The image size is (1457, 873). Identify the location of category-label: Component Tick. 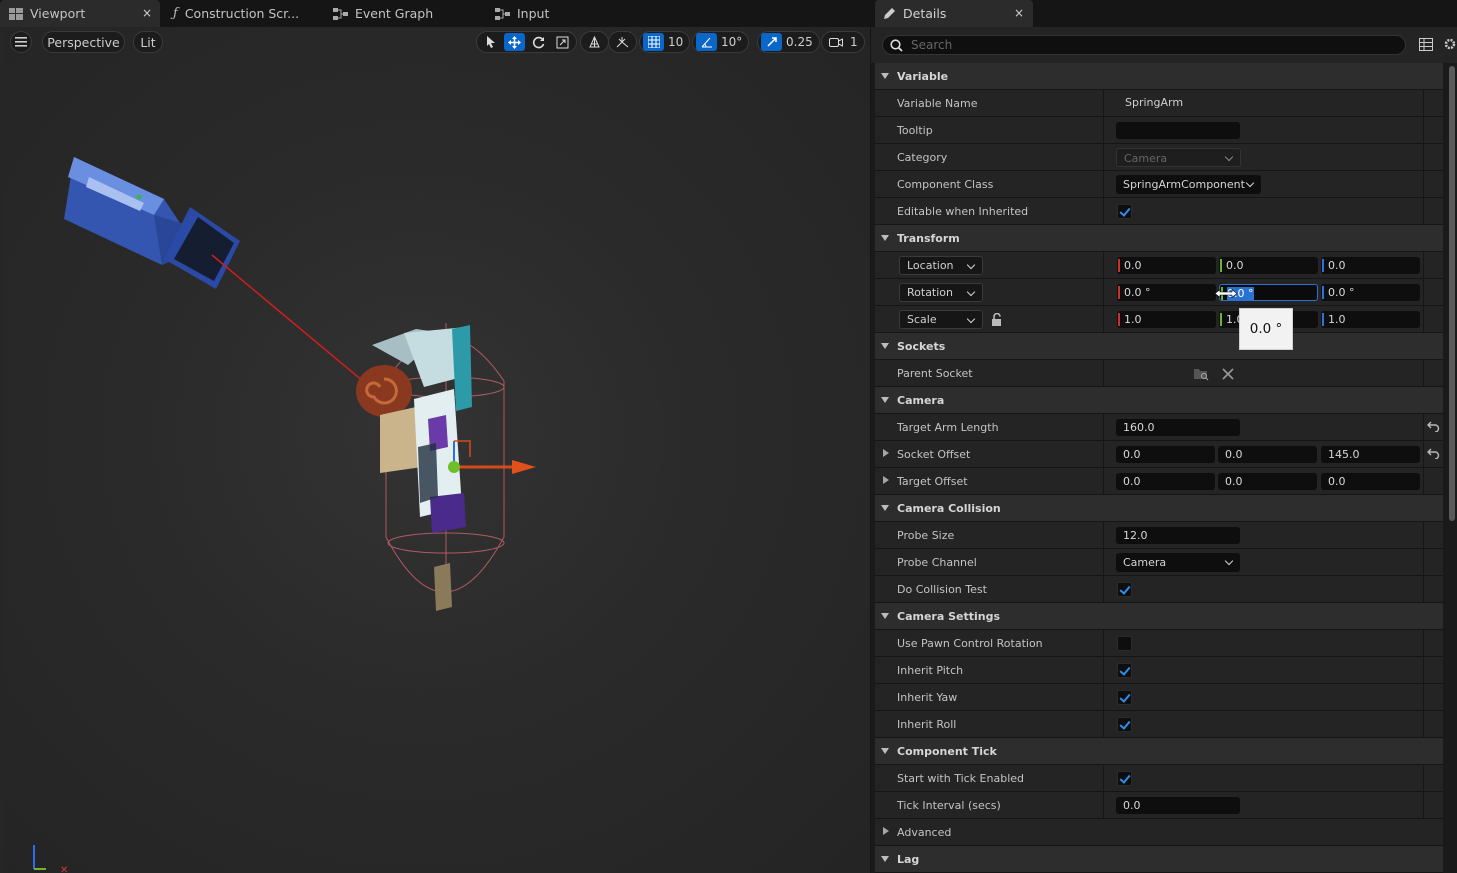
(947, 751).